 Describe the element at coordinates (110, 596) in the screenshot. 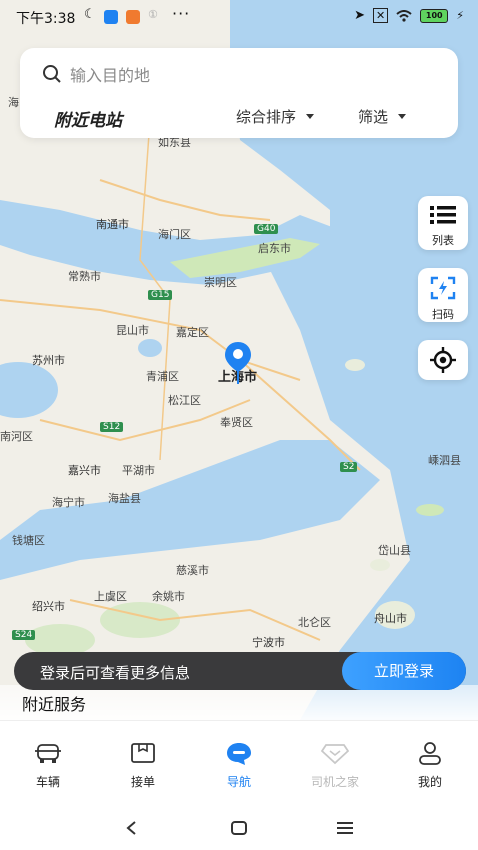

I see `map-label: 上虞区` at that location.